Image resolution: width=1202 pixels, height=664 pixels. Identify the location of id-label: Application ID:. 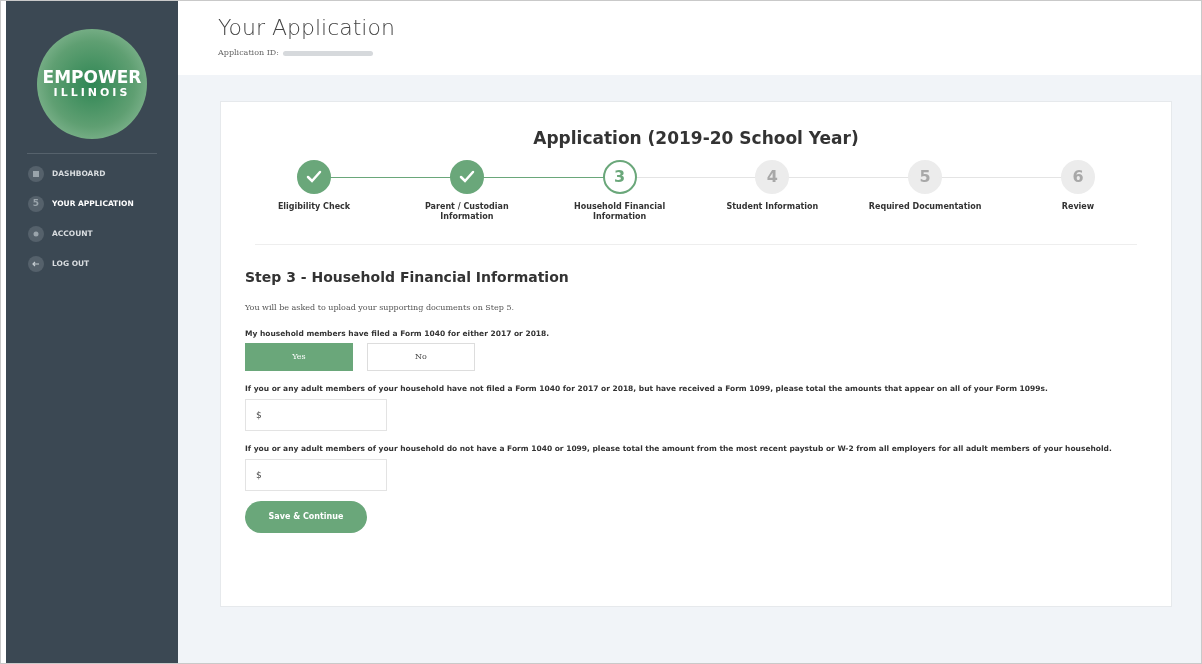
(248, 53).